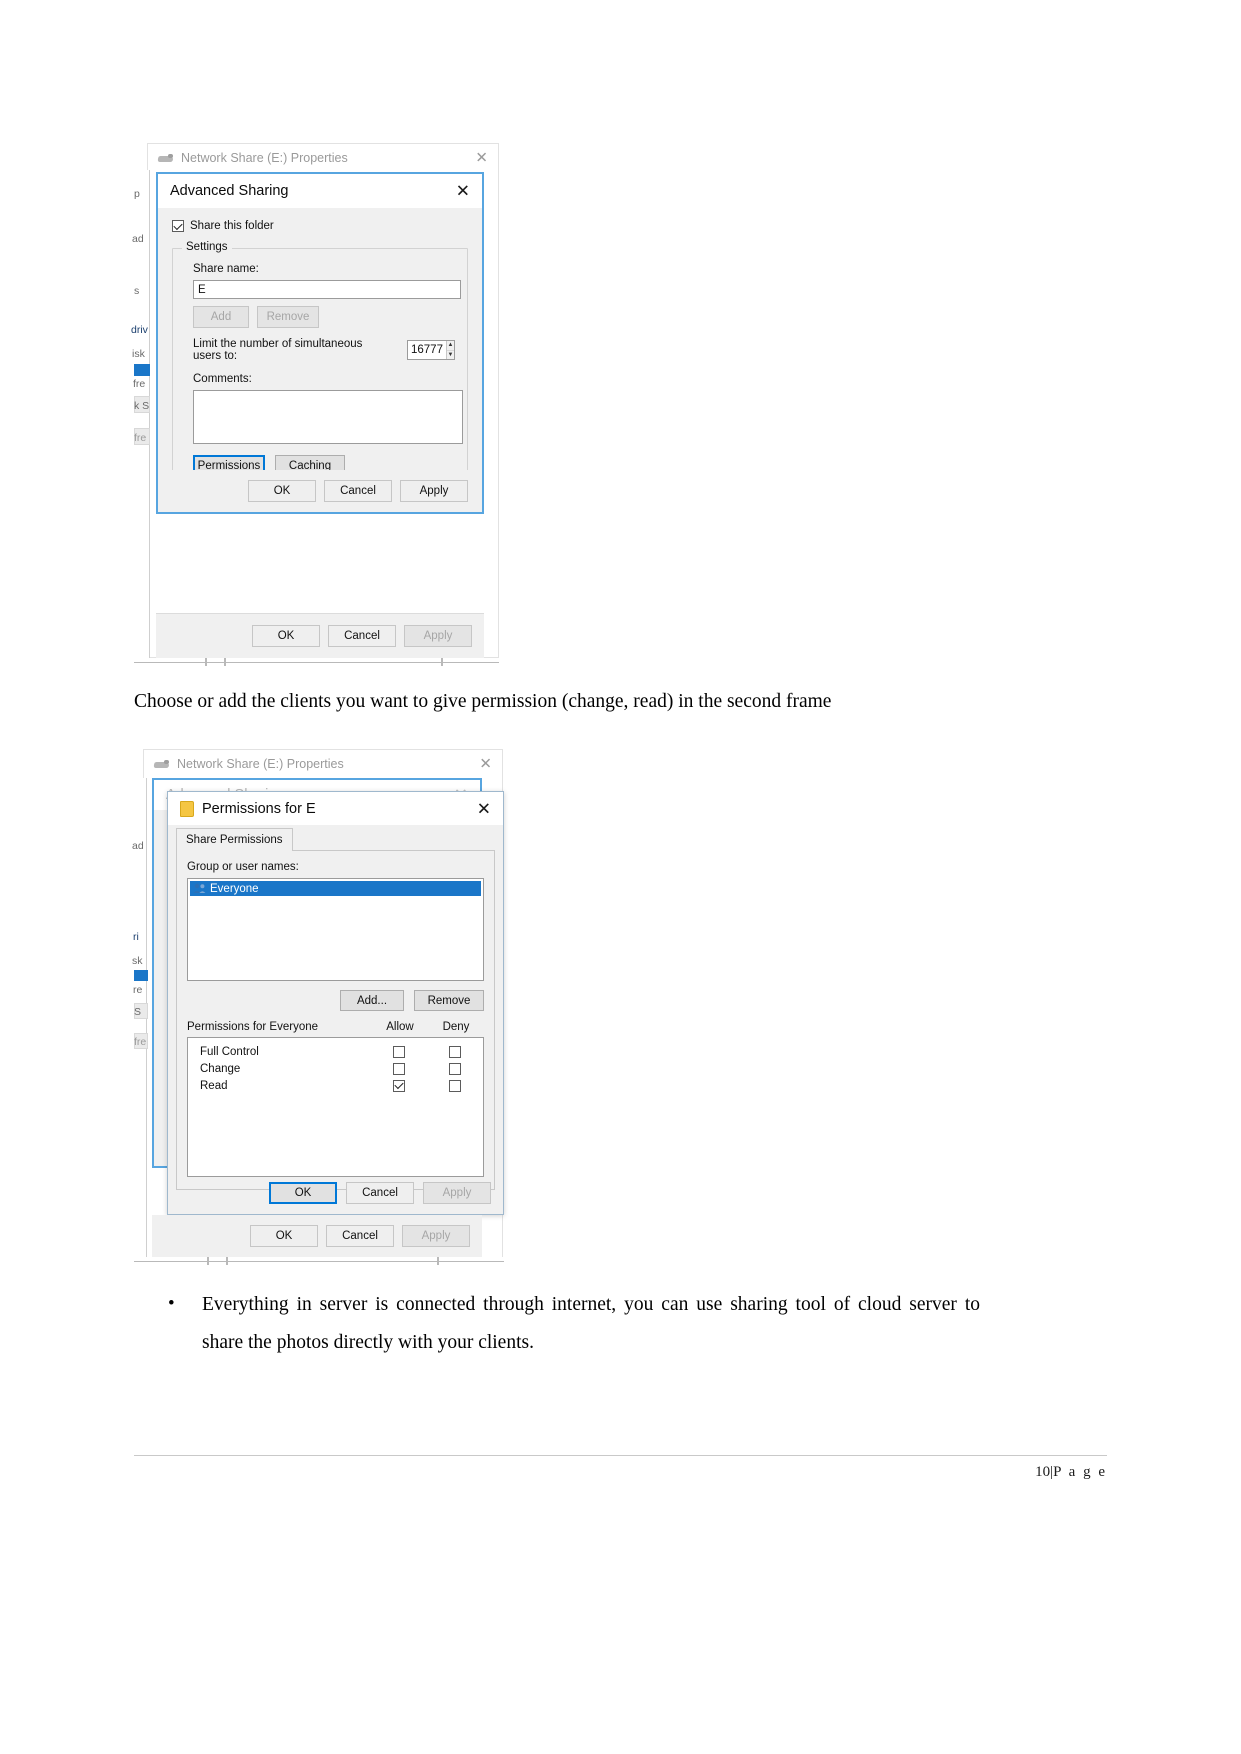 Image resolution: width=1241 pixels, height=1754 pixels. What do you see at coordinates (142, 370) in the screenshot?
I see `bg-blue-bar` at bounding box center [142, 370].